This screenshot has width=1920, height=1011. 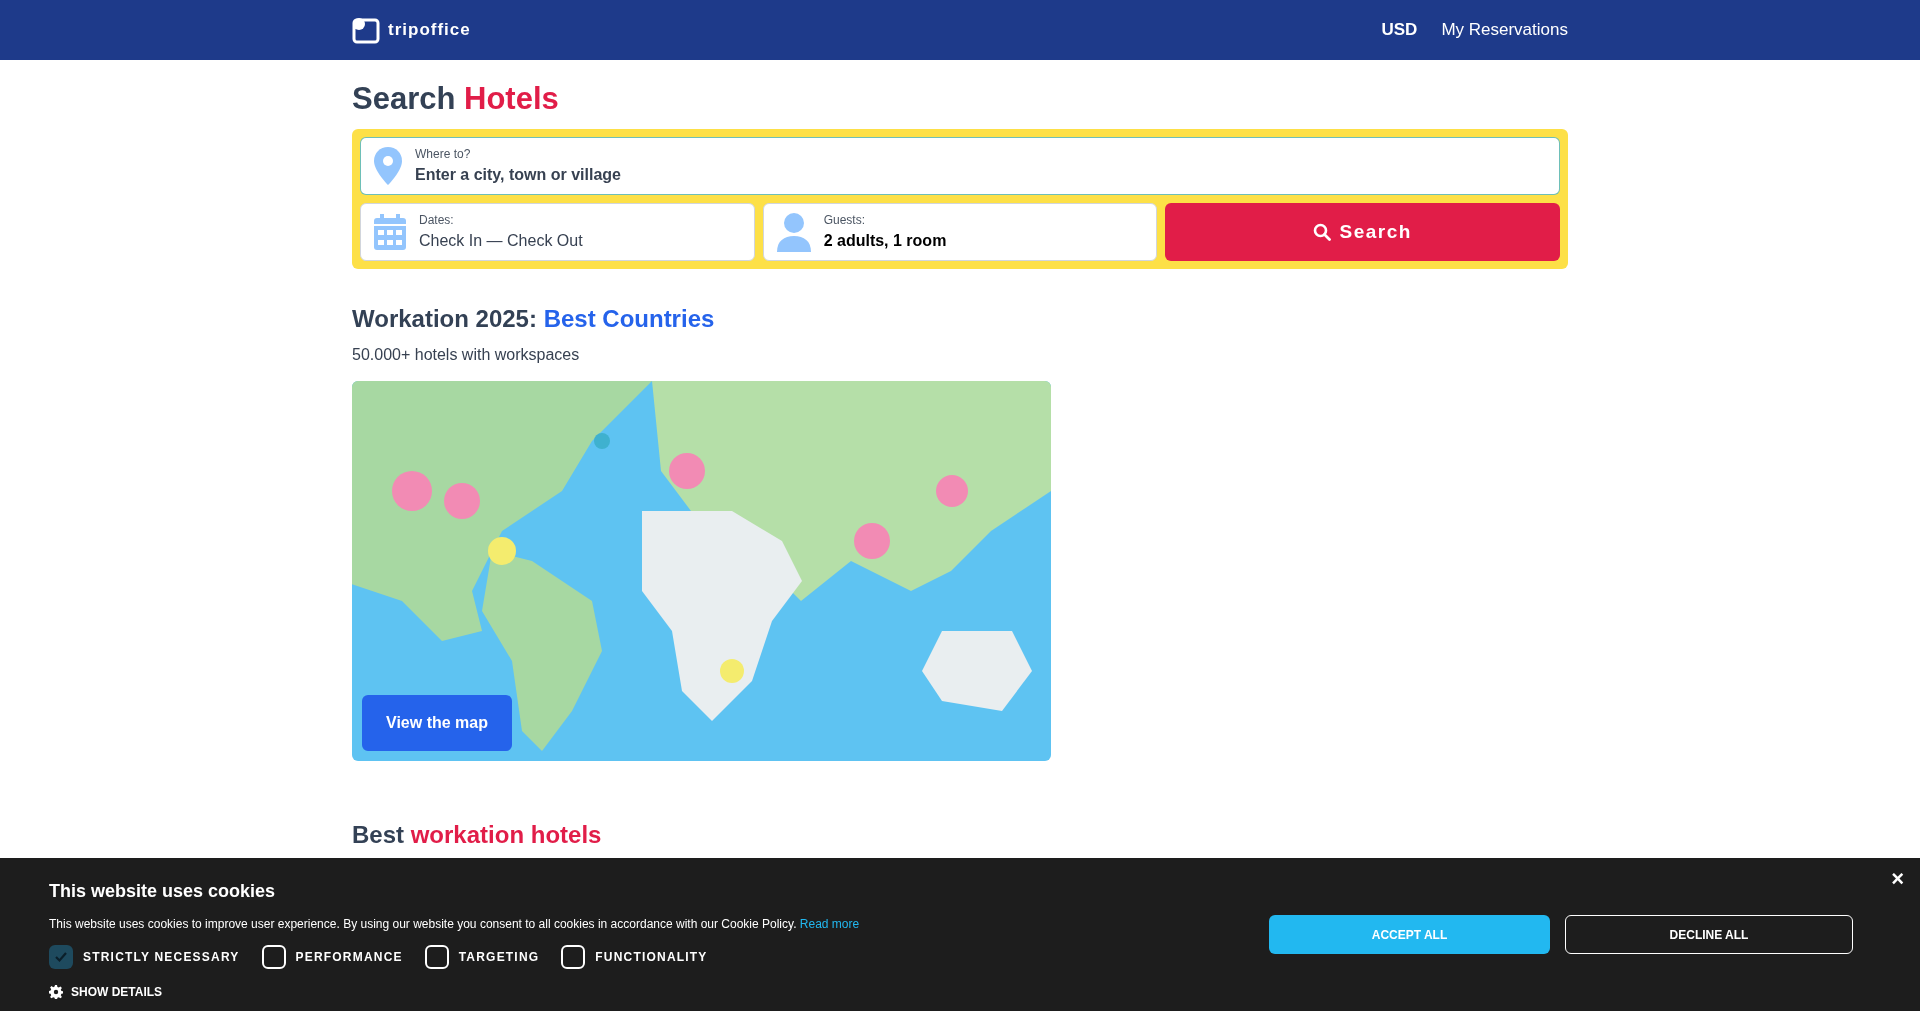 What do you see at coordinates (651, 957) in the screenshot?
I see `option-label: FUNCTIONALITY` at bounding box center [651, 957].